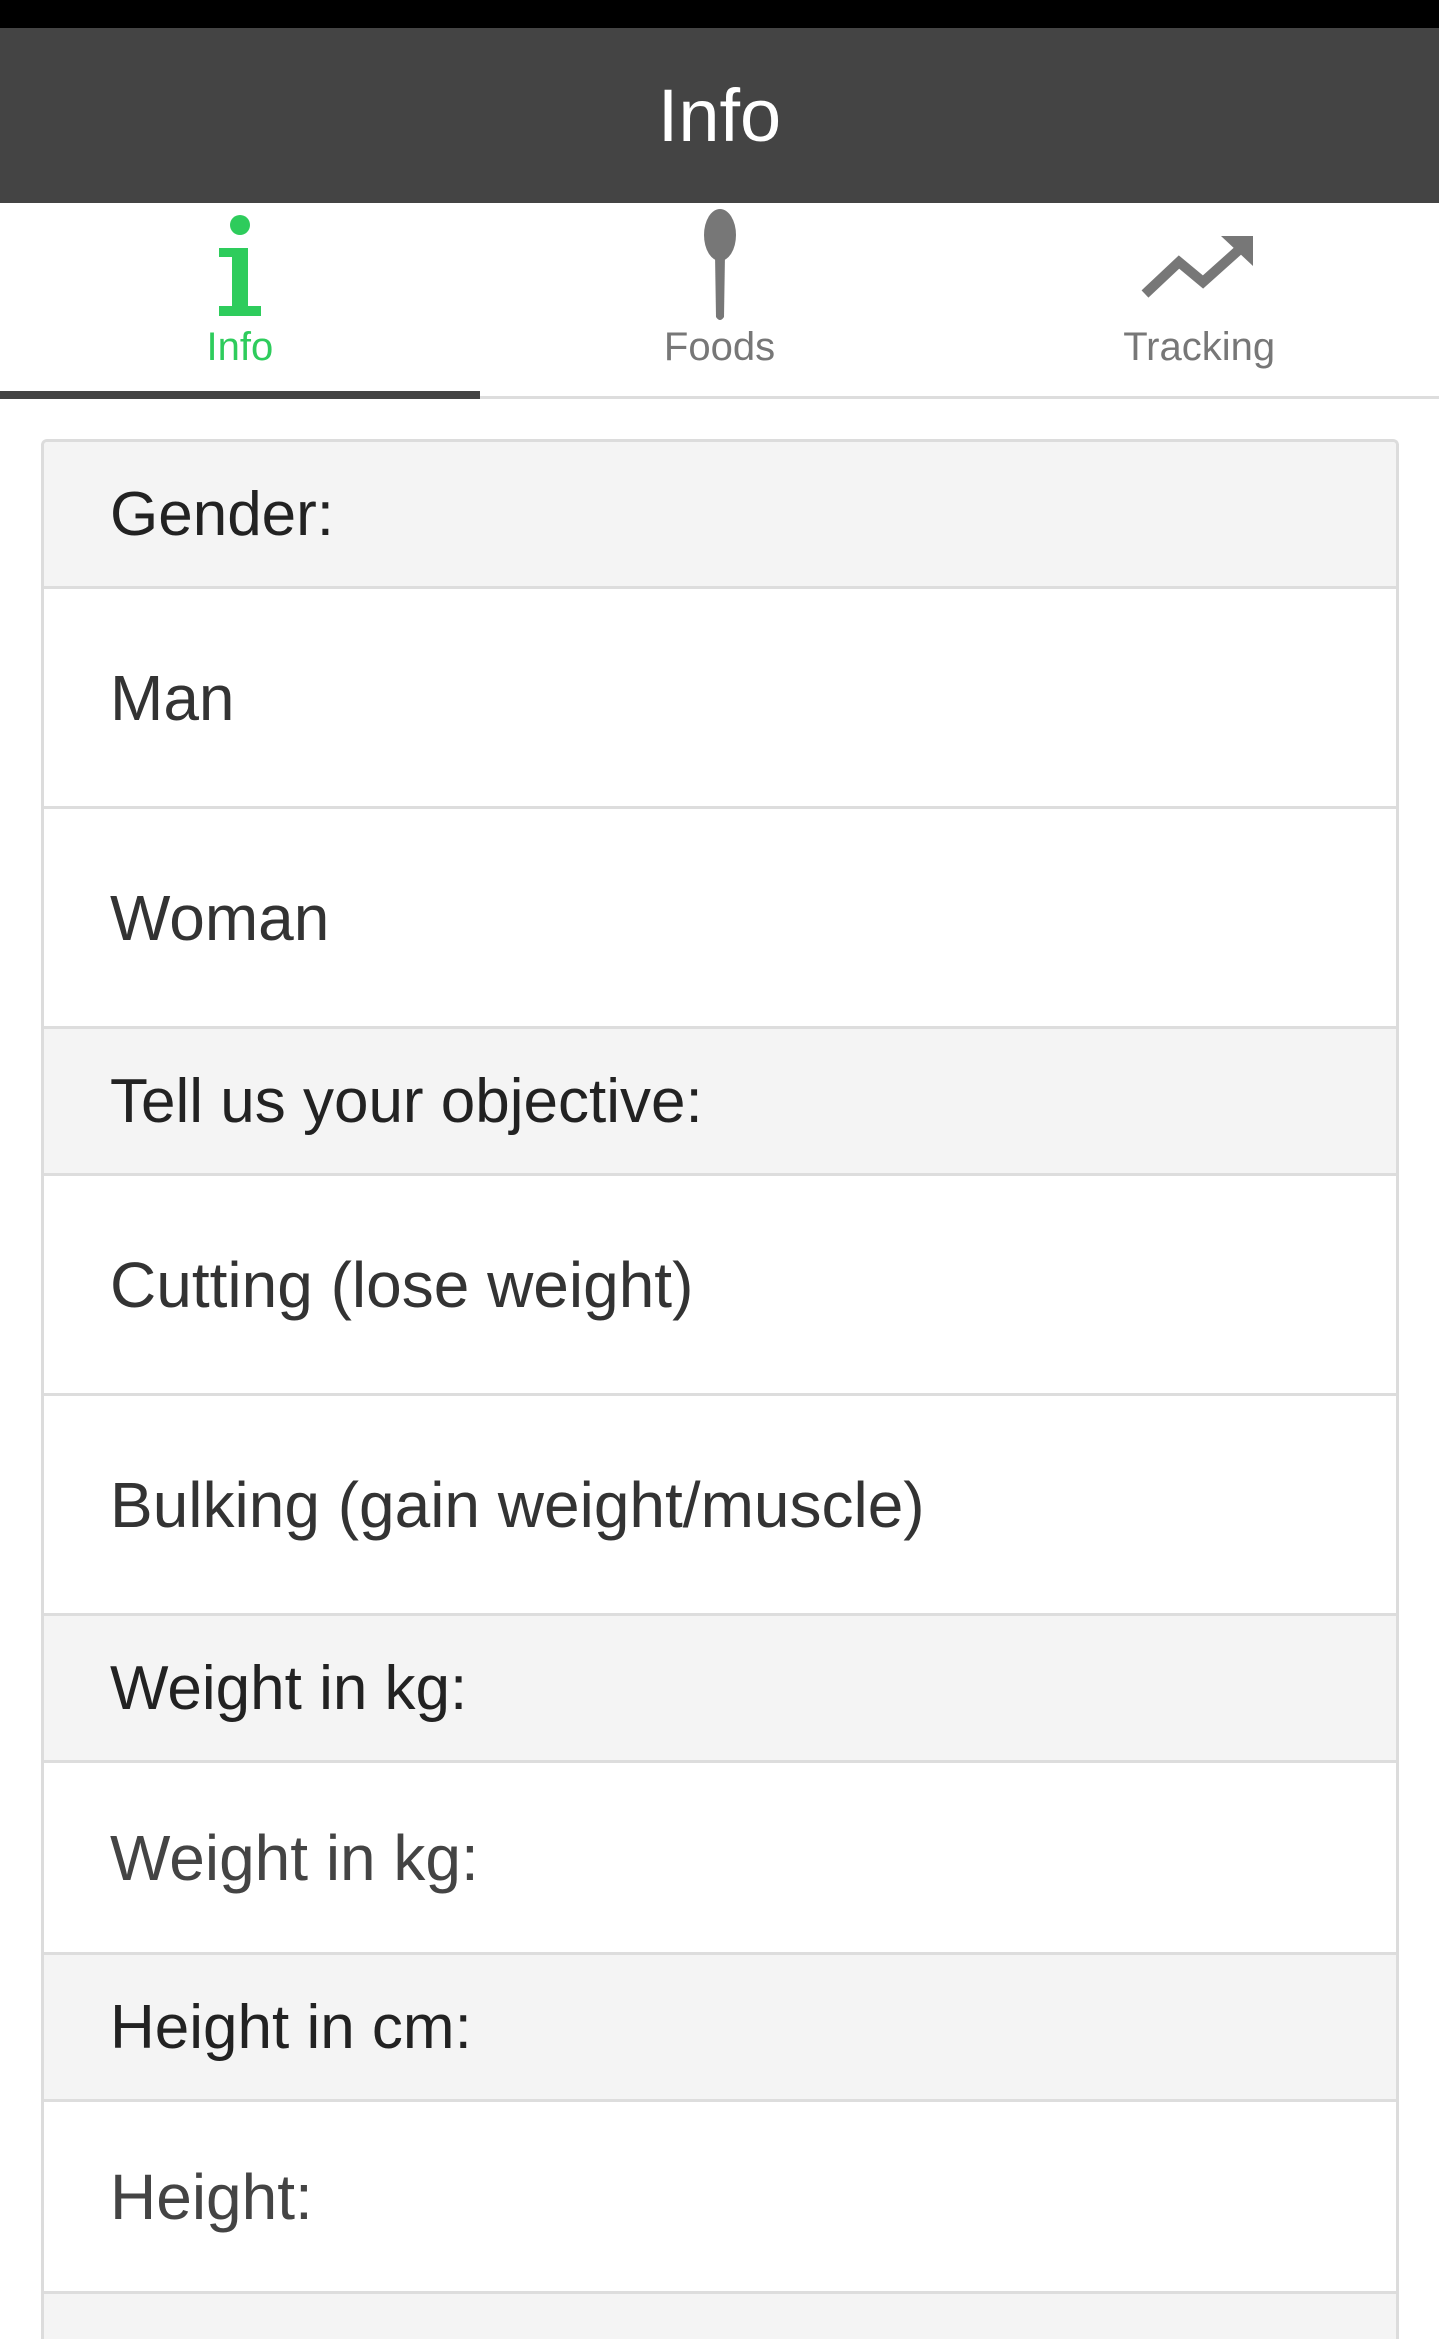  What do you see at coordinates (720, 1506) in the screenshot?
I see `objective-option-bulking: Bulking (gain weight/muscle)` at bounding box center [720, 1506].